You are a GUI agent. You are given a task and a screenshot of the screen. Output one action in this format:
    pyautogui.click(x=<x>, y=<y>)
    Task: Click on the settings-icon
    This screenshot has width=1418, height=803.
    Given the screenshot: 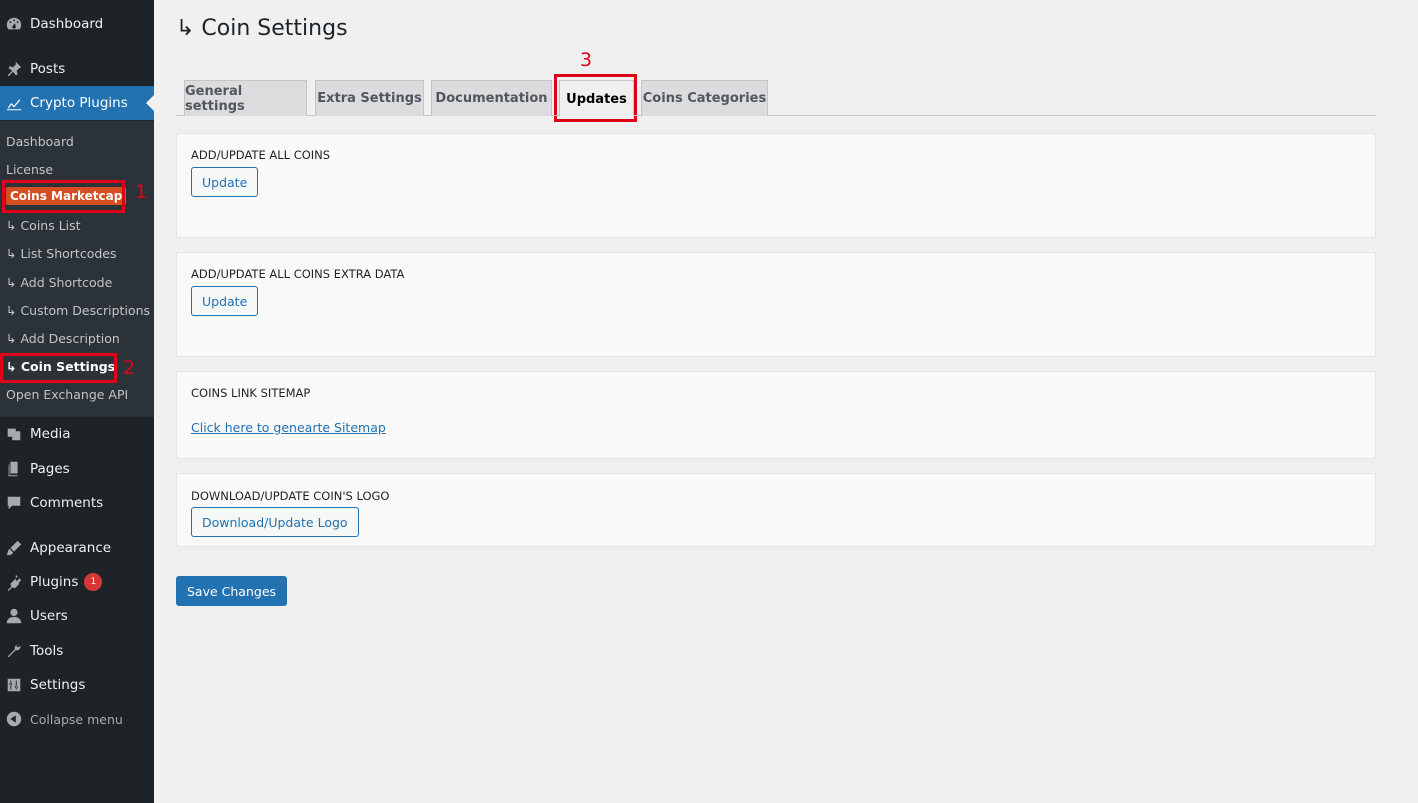 What is the action you would take?
    pyautogui.click(x=14, y=685)
    